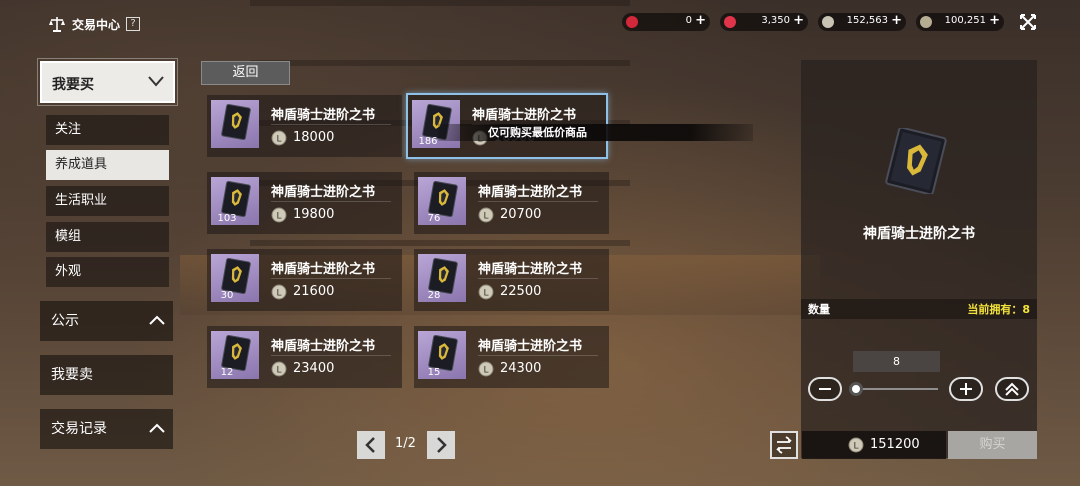  I want to click on double-chevron-up-icon, so click(1012, 389).